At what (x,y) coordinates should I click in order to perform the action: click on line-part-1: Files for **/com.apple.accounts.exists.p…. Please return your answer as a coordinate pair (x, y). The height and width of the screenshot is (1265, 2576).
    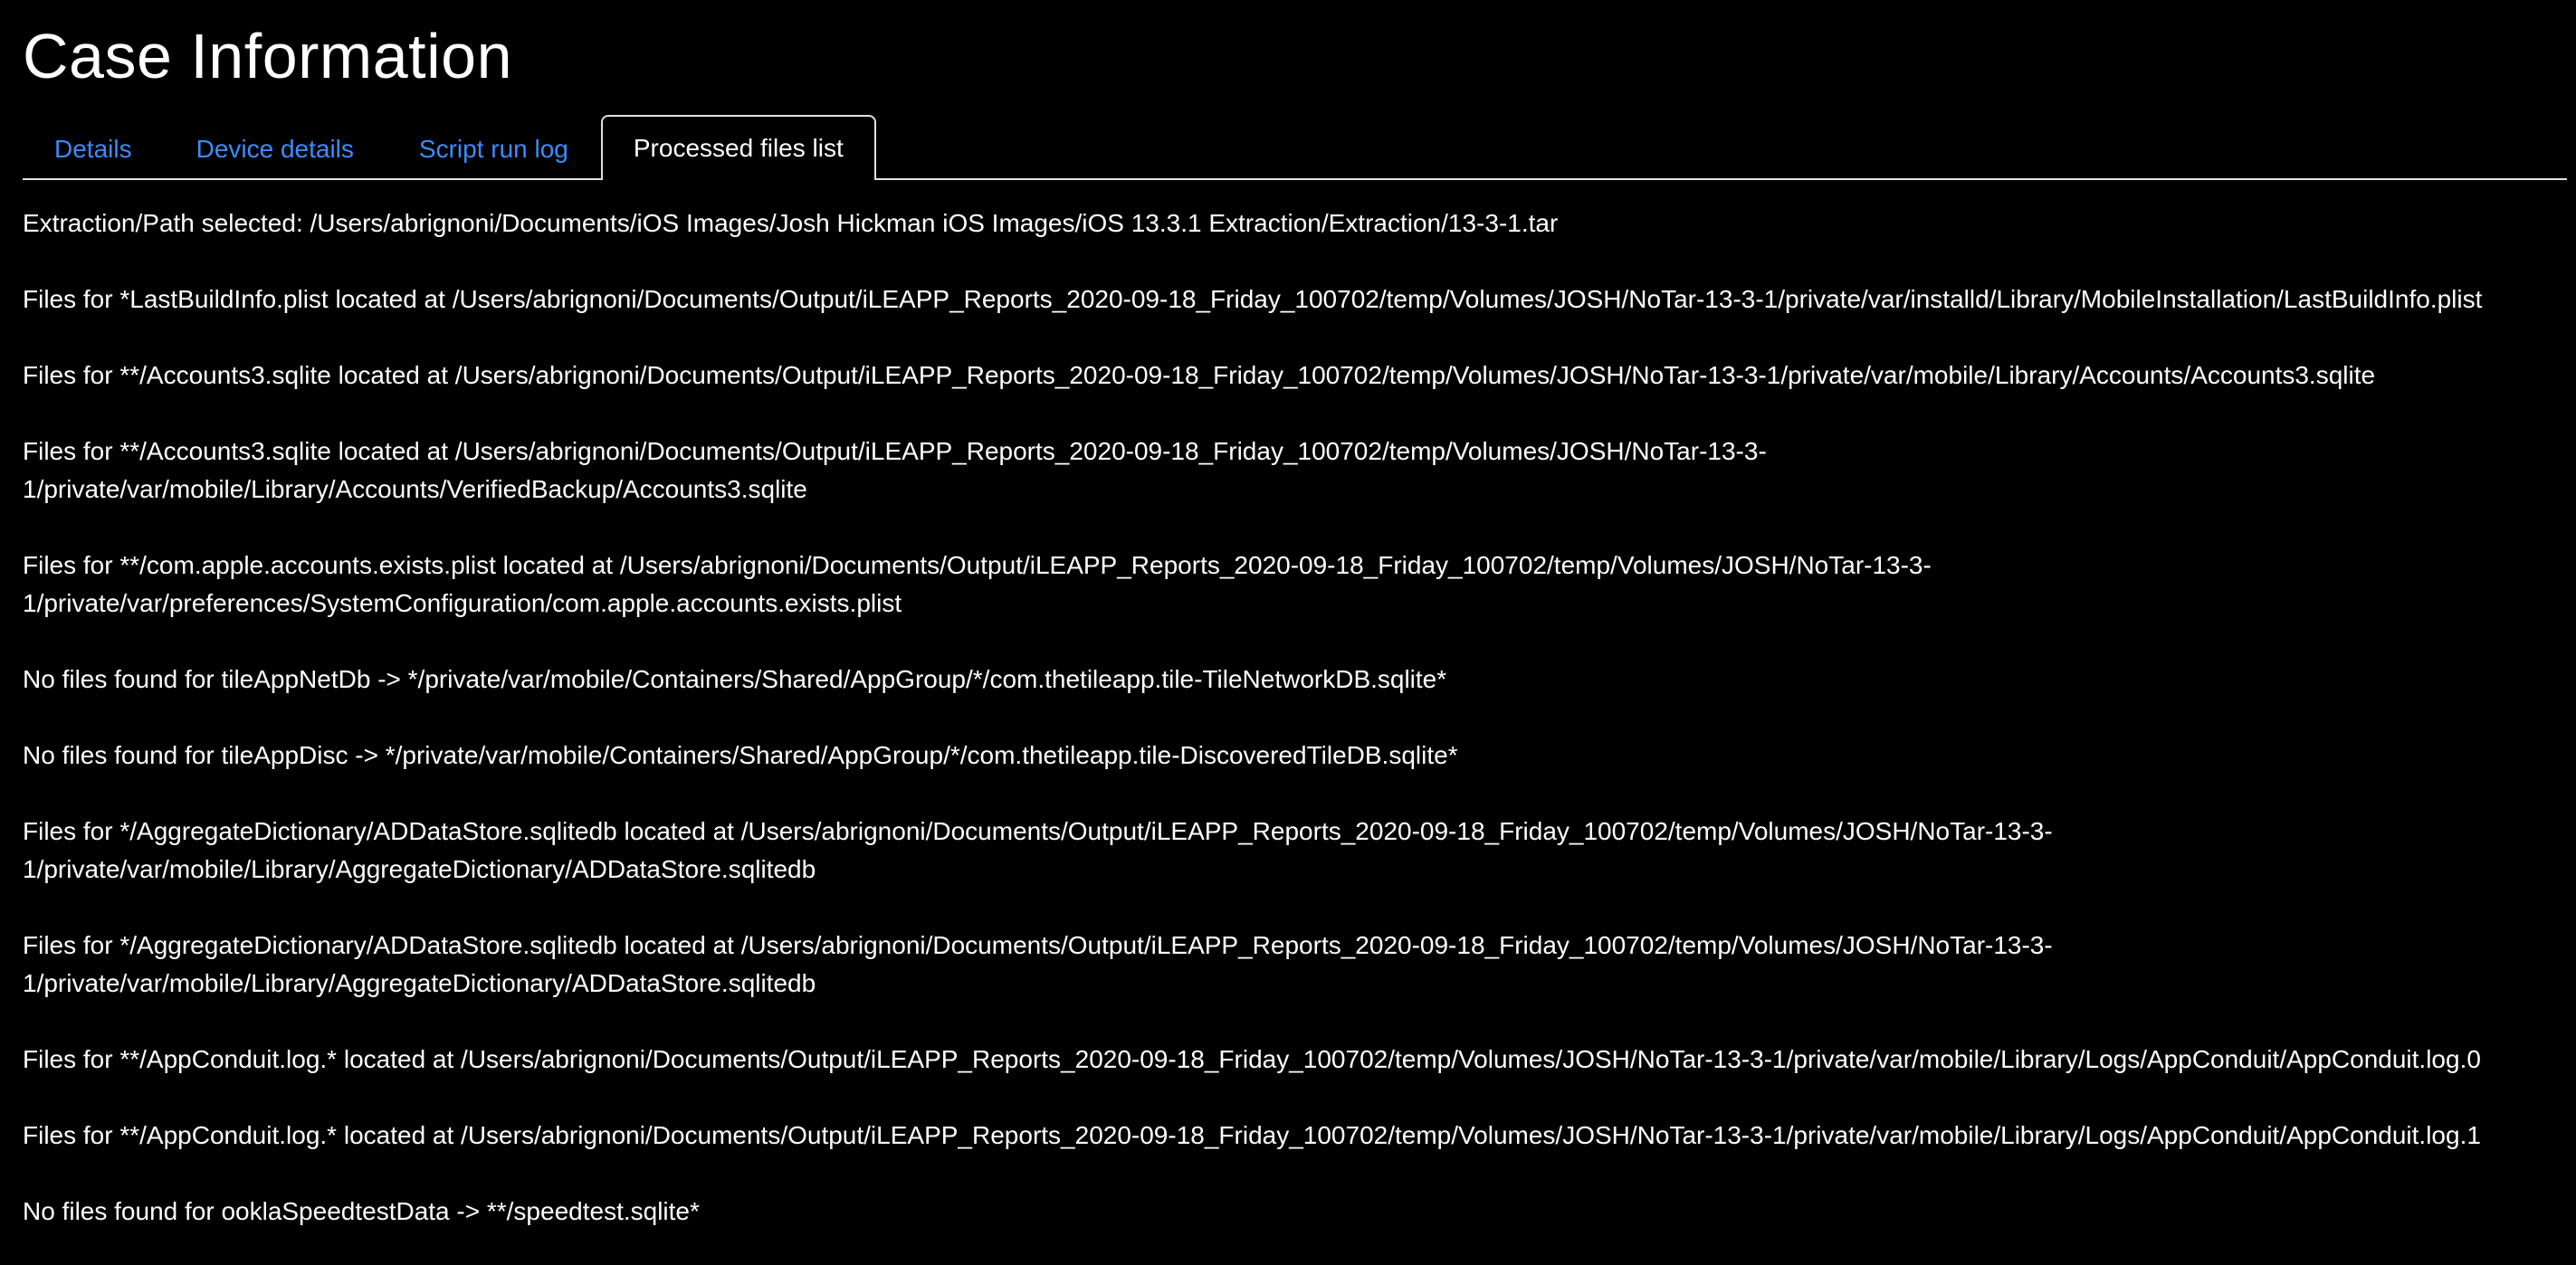
    Looking at the image, I should click on (978, 565).